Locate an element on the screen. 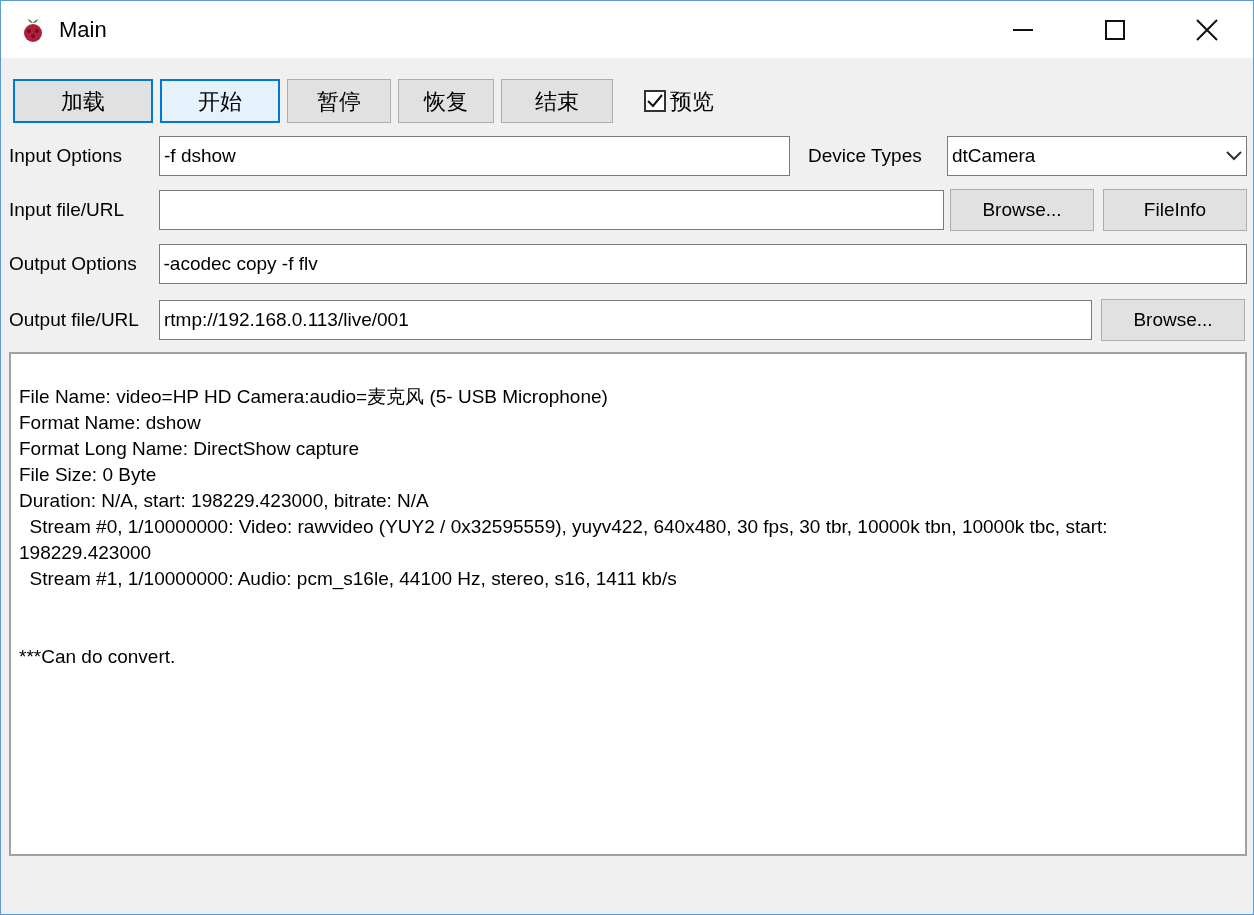 The height and width of the screenshot is (915, 1254). log-line: Stream #1, 1/10000000: Audio: pcm_s16le, 44100 Hz, stereo, s16, 1411 kb/s is located at coordinates (353, 579).